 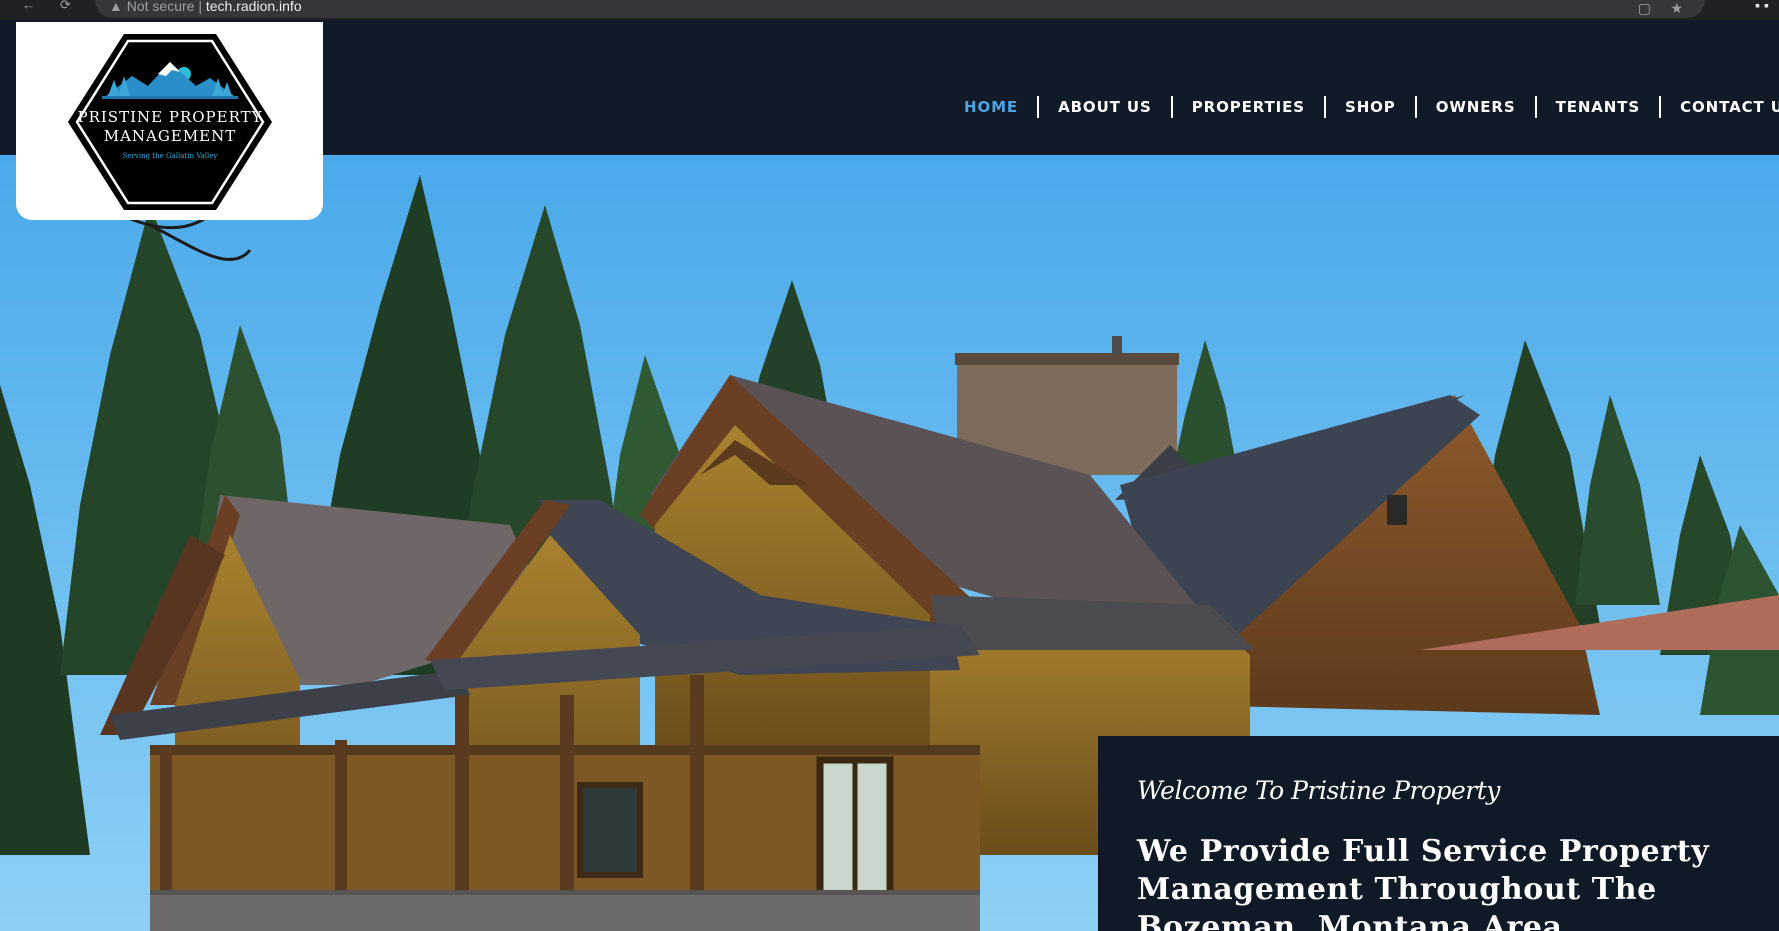 I want to click on bookmark-icon: ▢, so click(x=1644, y=8).